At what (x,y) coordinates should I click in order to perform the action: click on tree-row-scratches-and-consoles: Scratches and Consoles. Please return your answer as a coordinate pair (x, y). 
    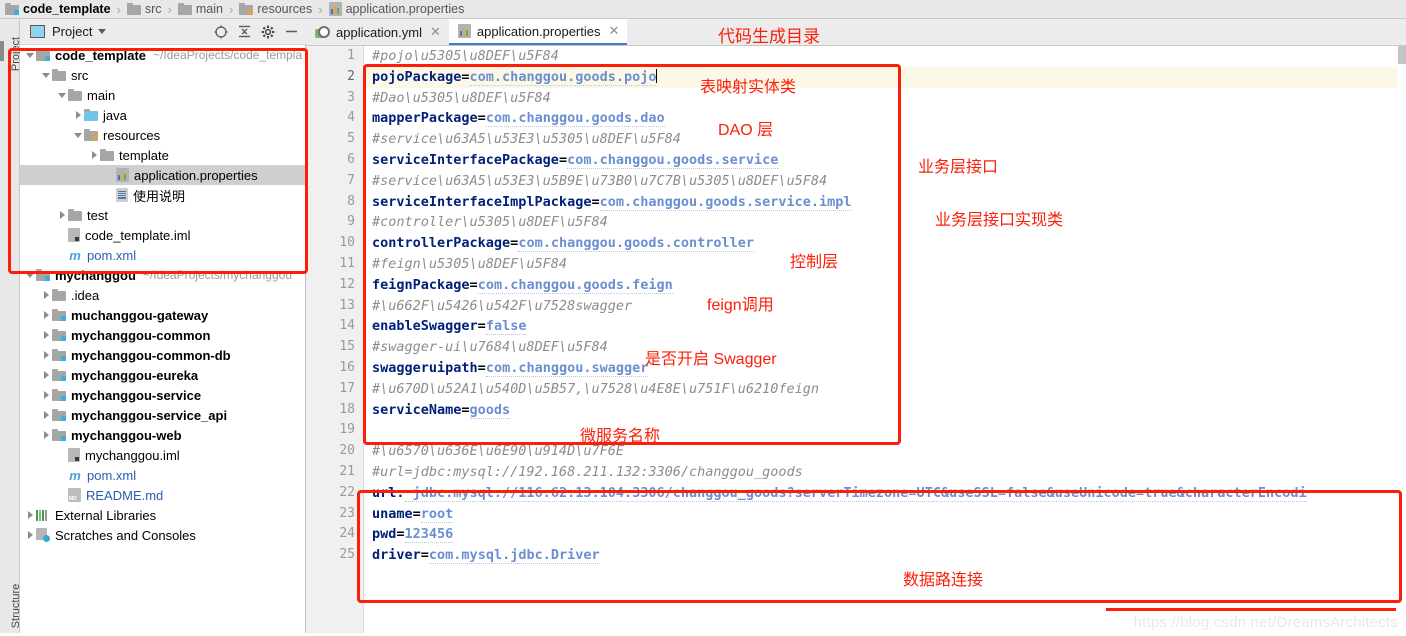
    Looking at the image, I should click on (163, 535).